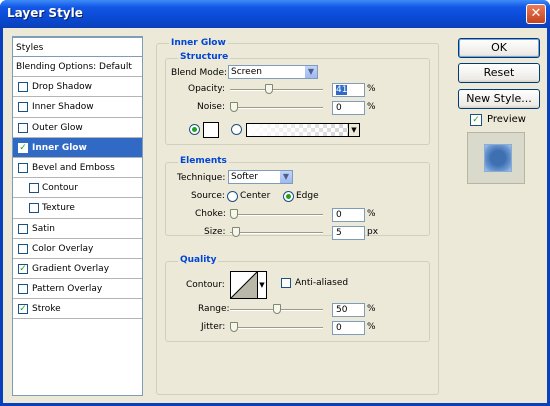  I want to click on source-label: Source:, so click(208, 196).